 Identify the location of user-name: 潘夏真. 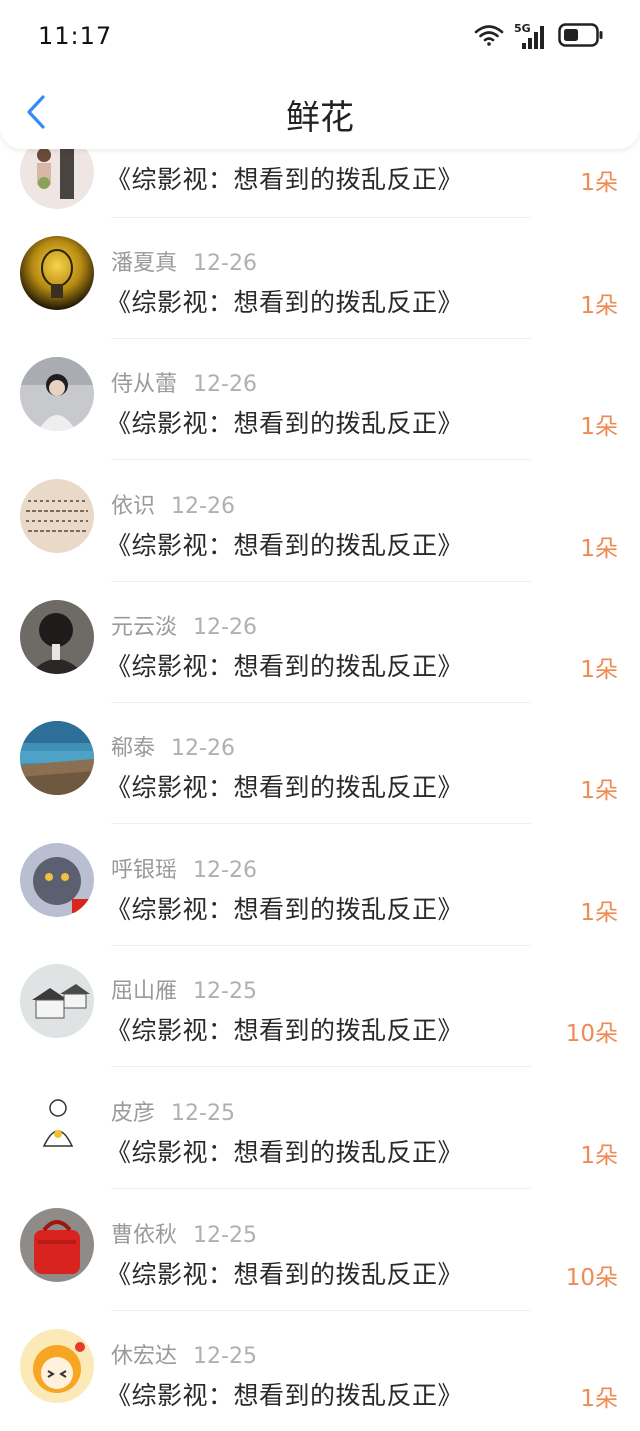
(144, 263).